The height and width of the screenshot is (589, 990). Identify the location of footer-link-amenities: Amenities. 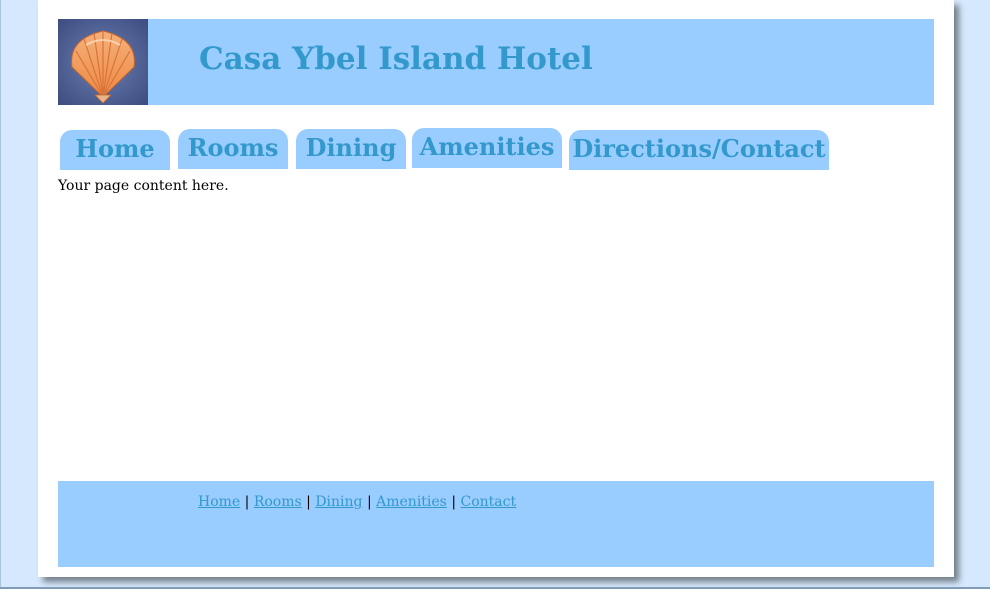
(411, 502).